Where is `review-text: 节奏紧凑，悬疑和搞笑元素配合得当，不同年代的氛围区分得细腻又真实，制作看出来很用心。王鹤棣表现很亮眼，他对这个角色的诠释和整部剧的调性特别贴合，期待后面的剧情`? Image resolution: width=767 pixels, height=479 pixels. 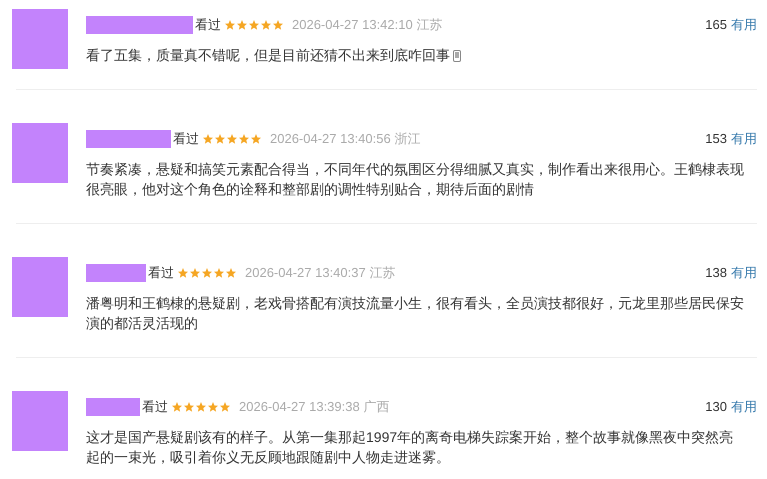 review-text: 节奏紧凑，悬疑和搞笑元素配合得当，不同年代的氛围区分得细腻又真实，制作看出来很用心。王鹤棣表现很亮眼，他对这个角色的诠释和整部剧的调性特别贴合，期待后面的剧情 is located at coordinates (415, 179).